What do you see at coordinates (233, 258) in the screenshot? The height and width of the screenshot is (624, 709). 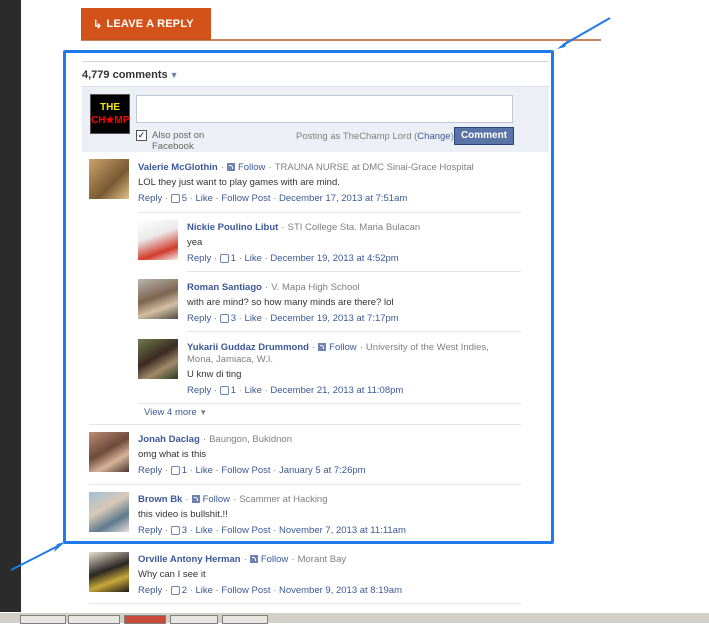 I see `like-count: 1` at bounding box center [233, 258].